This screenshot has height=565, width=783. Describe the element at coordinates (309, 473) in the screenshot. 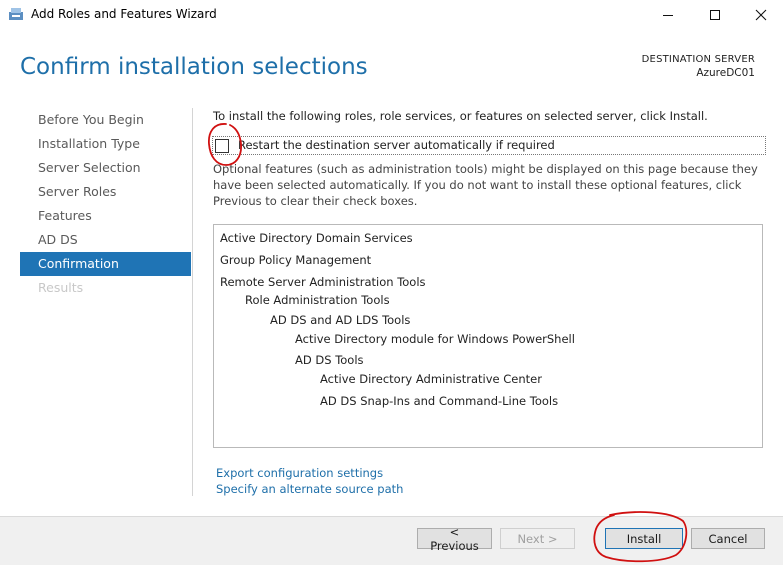

I see `export-configuration-link: Export configuration settings` at that location.